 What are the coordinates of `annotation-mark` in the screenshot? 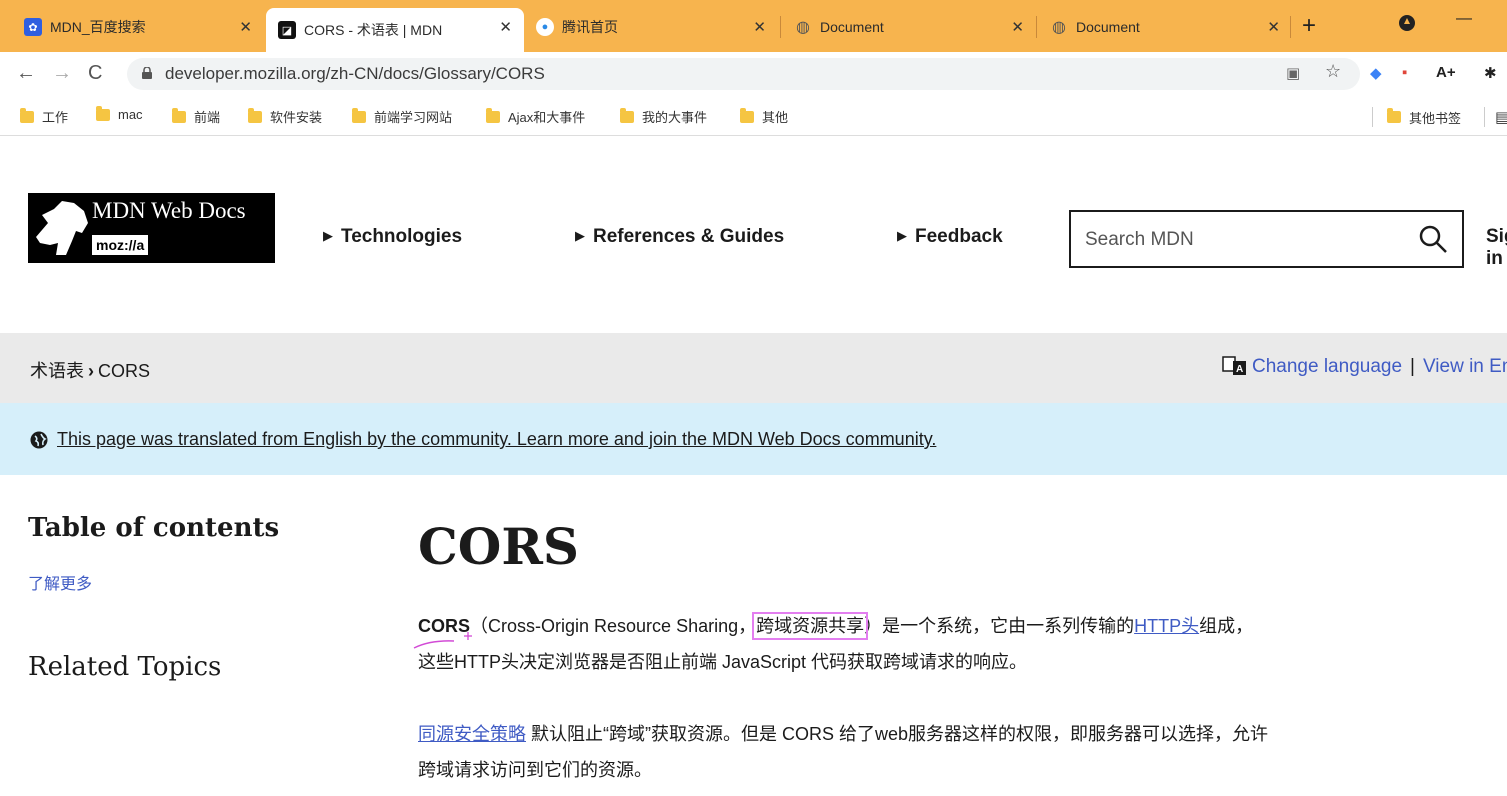 It's located at (442, 640).